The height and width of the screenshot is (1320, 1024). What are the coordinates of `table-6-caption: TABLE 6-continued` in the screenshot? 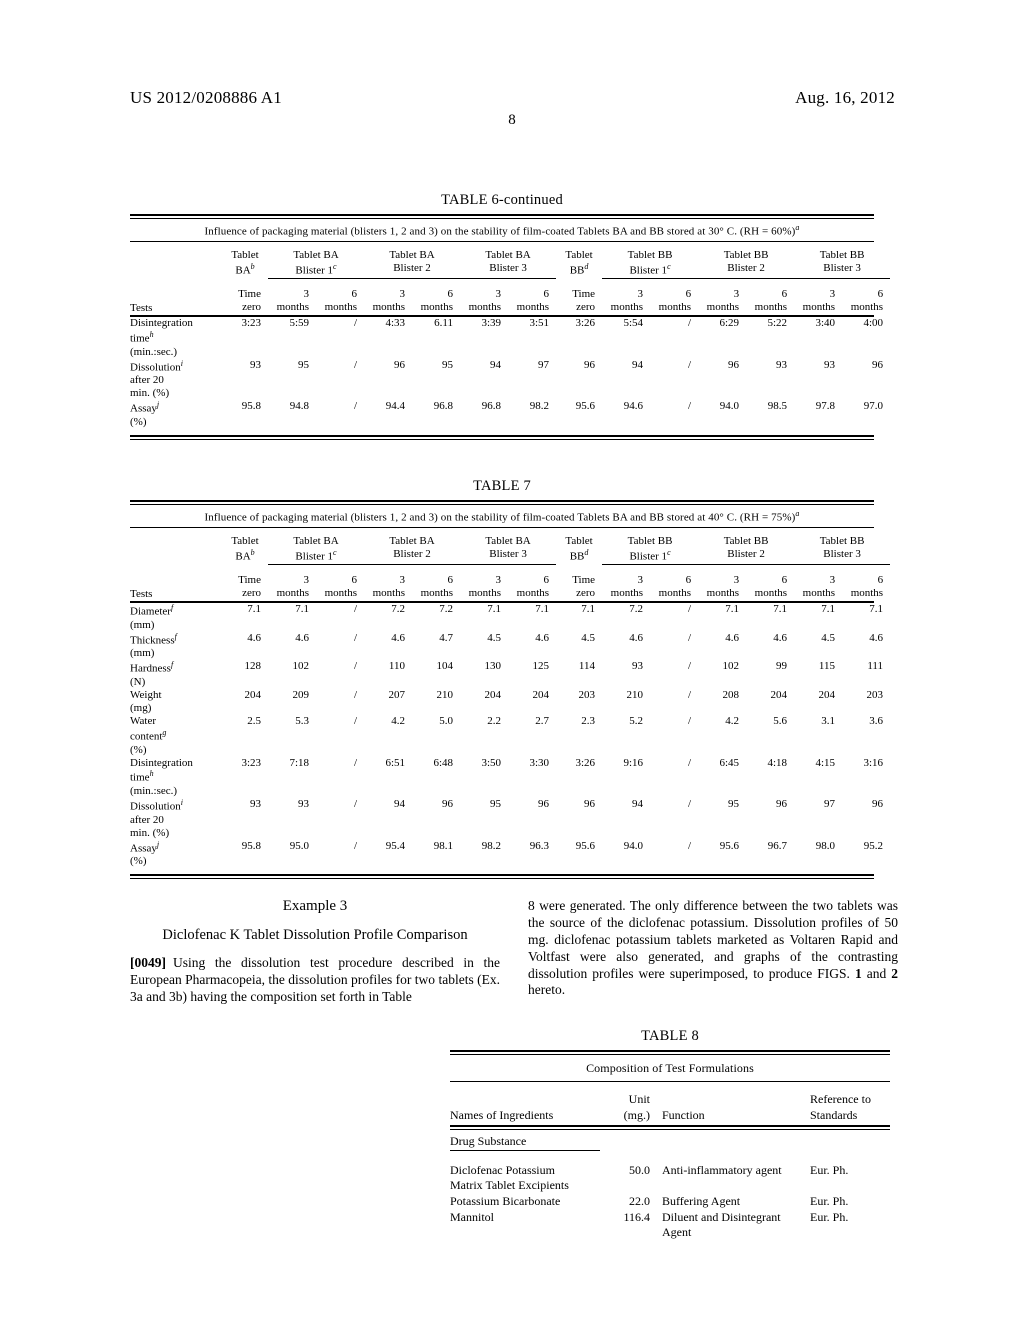 It's located at (502, 200).